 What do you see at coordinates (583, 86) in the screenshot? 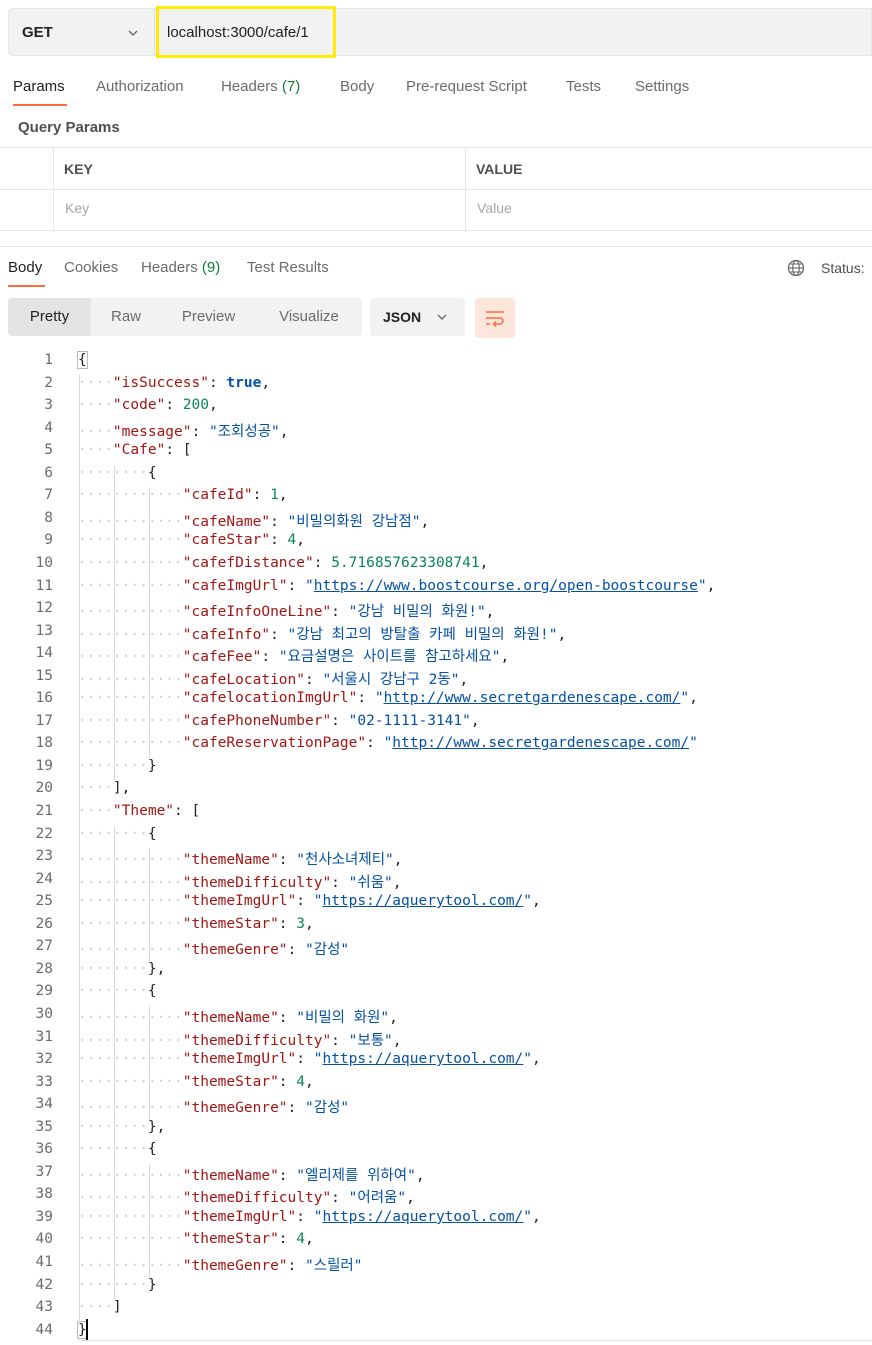
I see `tab-tests: Tests` at bounding box center [583, 86].